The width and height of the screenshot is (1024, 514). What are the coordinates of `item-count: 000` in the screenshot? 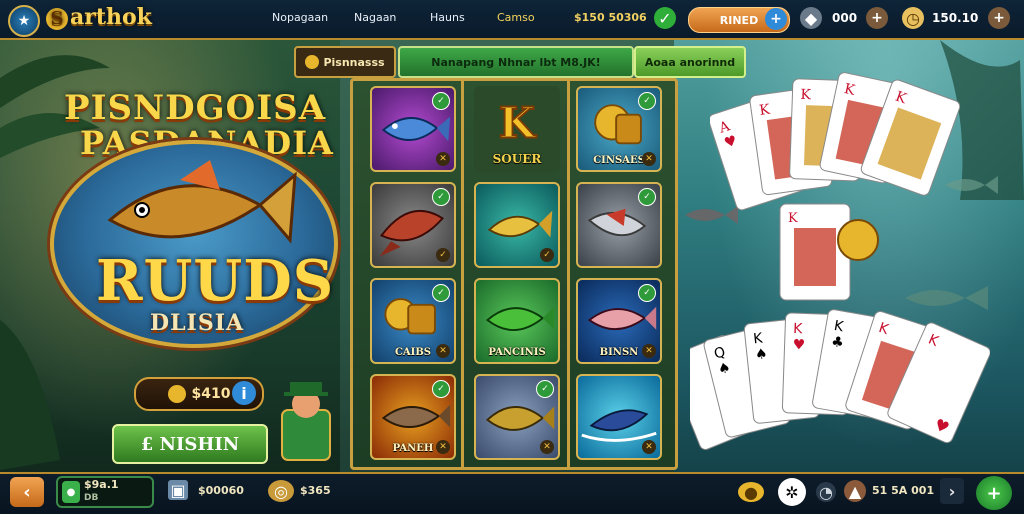 It's located at (844, 18).